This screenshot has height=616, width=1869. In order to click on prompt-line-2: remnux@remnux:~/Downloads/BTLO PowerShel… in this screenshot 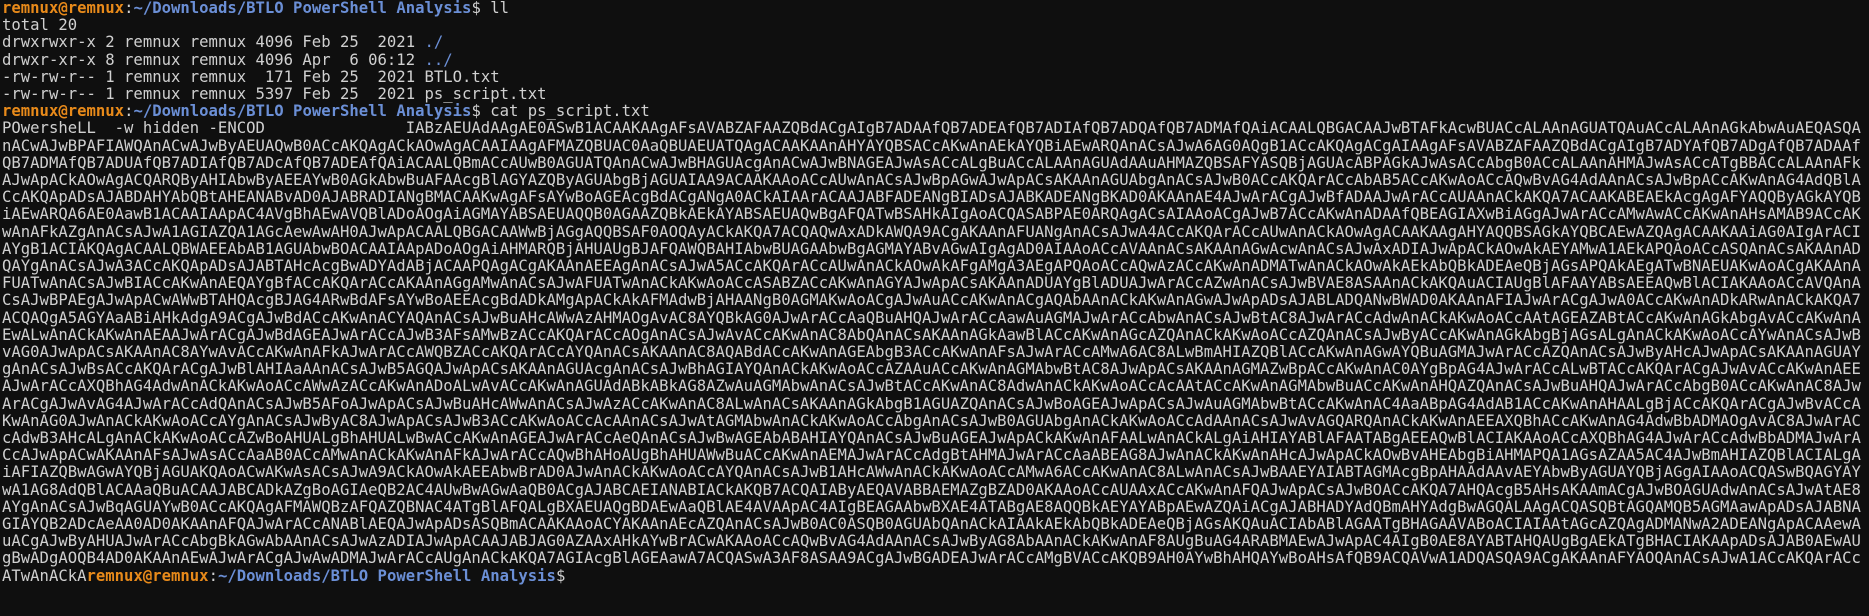, I will do `click(935, 111)`.